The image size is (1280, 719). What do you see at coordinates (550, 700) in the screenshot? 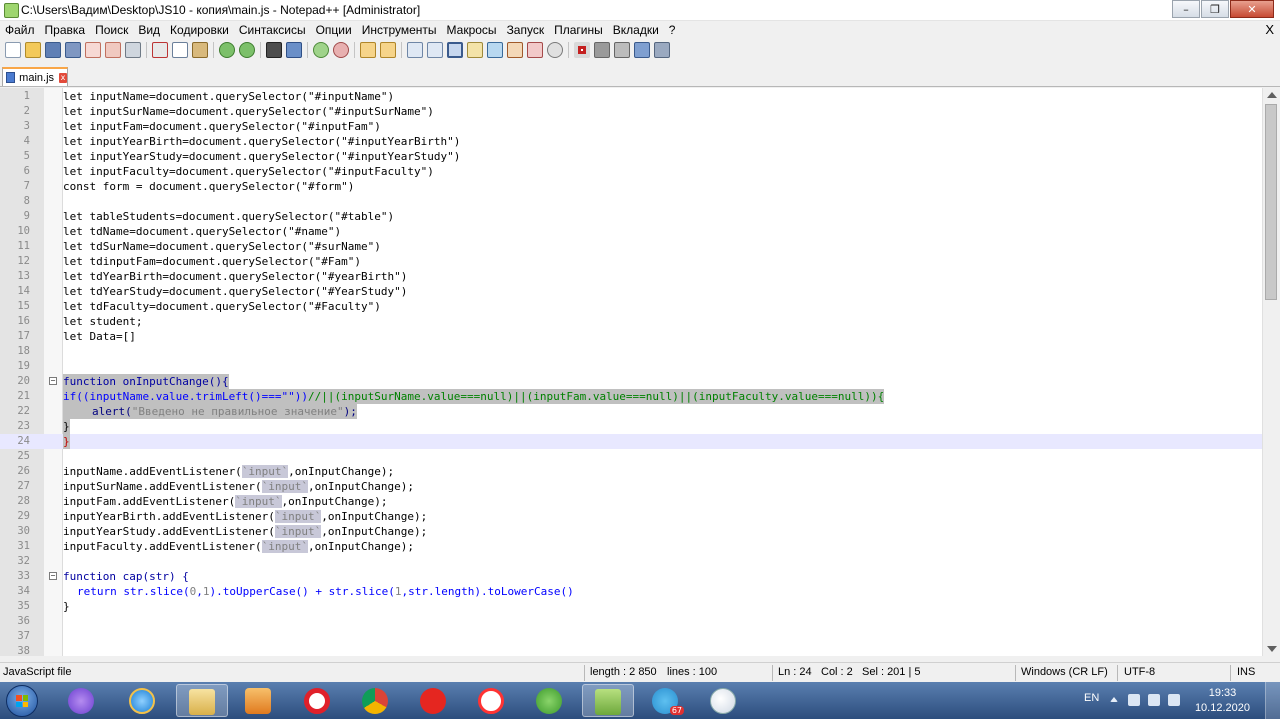
I see `taskbar-utorrent` at bounding box center [550, 700].